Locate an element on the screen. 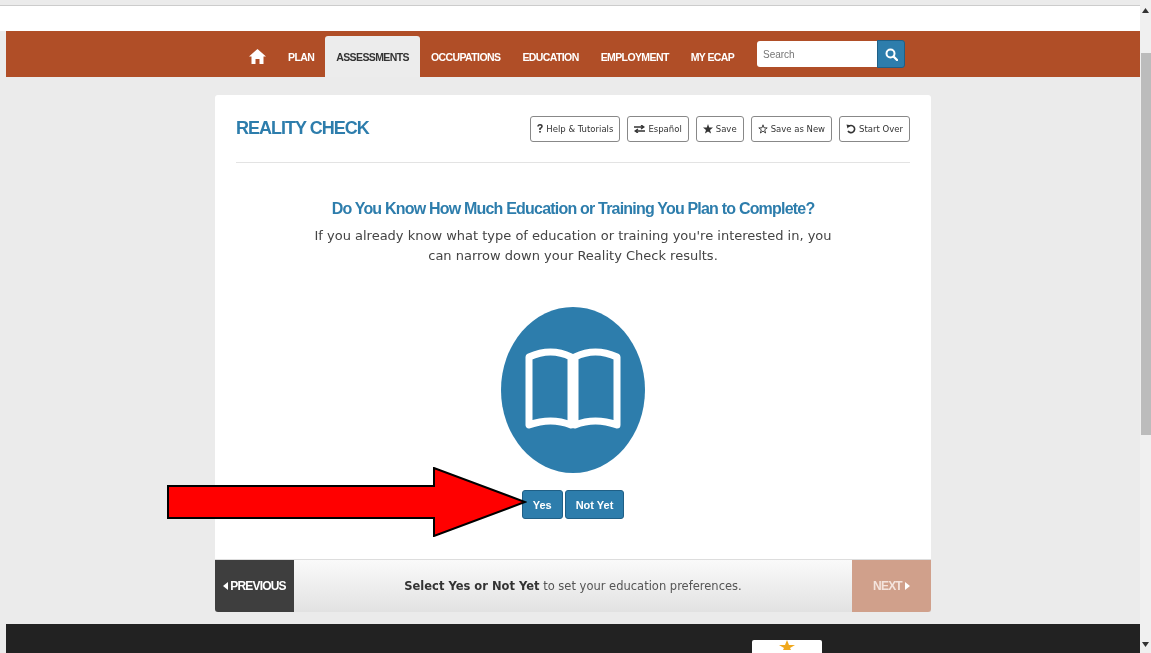  toolbar-button: Español is located at coordinates (658, 128).